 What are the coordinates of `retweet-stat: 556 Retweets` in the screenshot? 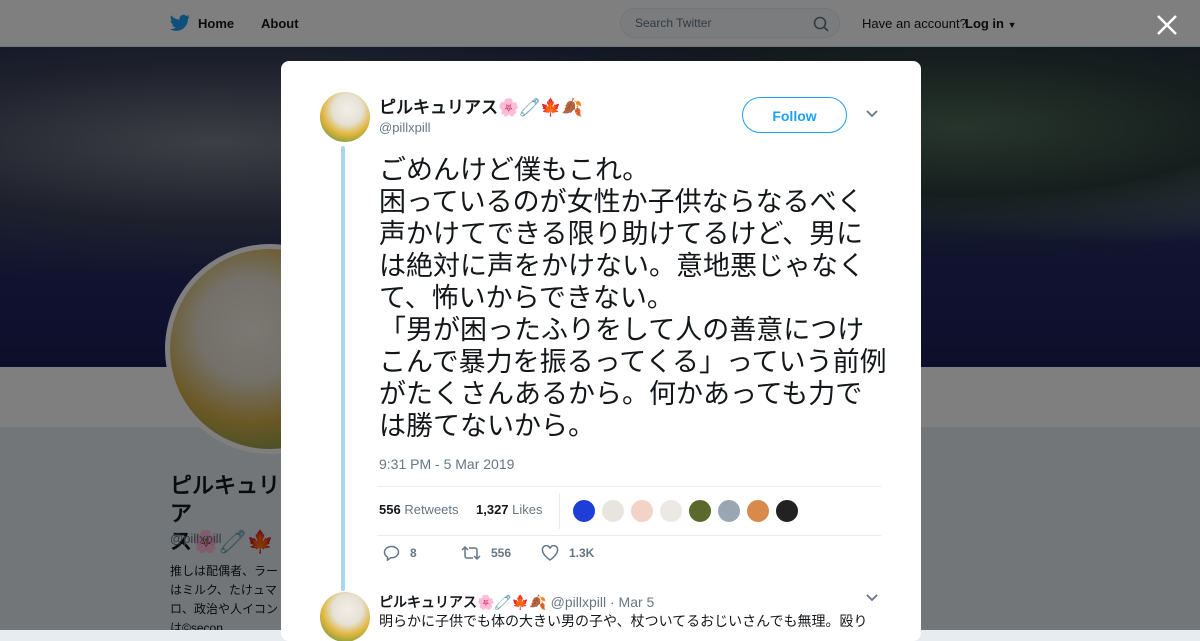 It's located at (419, 509).